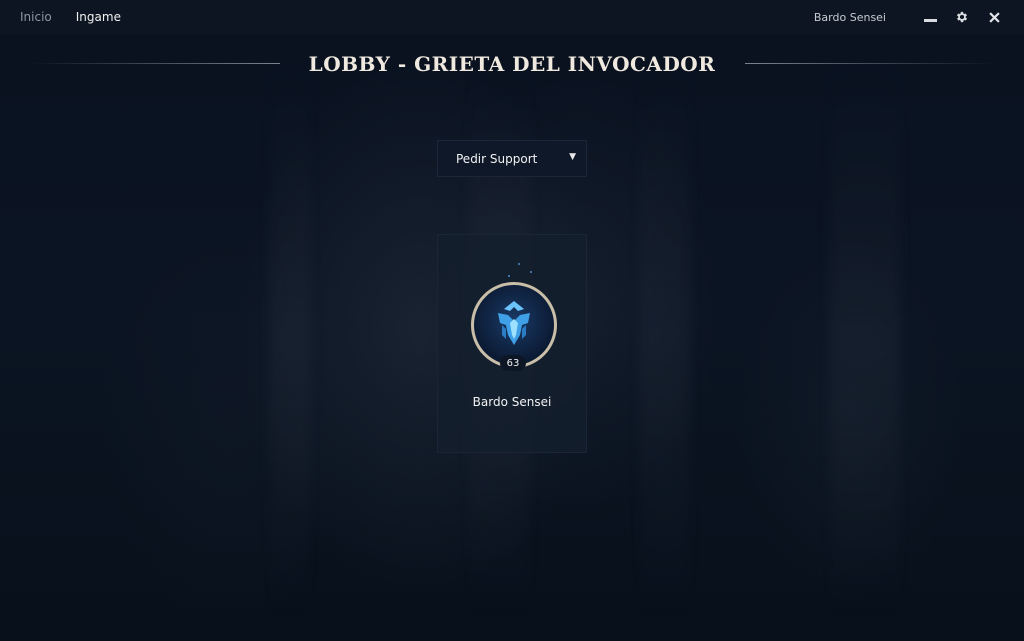 The image size is (1024, 641). I want to click on lobby-member-card: 63 Bardo Sensei, so click(512, 343).